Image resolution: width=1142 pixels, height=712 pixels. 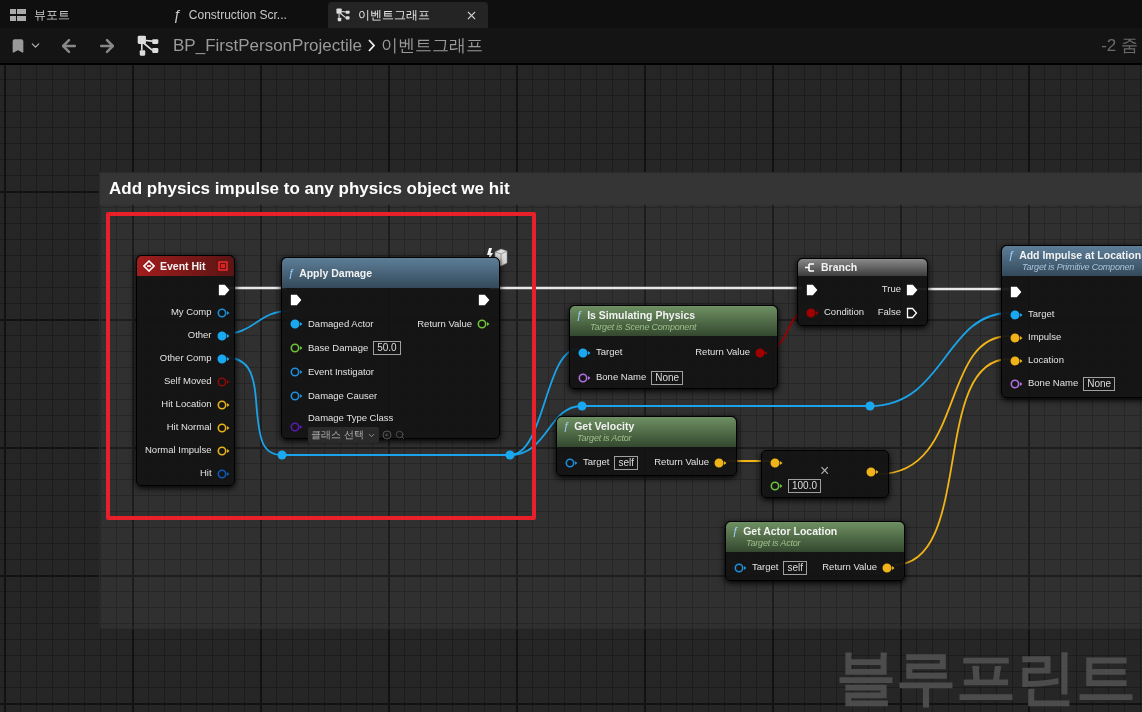 What do you see at coordinates (810, 267) in the screenshot?
I see `branch-icon` at bounding box center [810, 267].